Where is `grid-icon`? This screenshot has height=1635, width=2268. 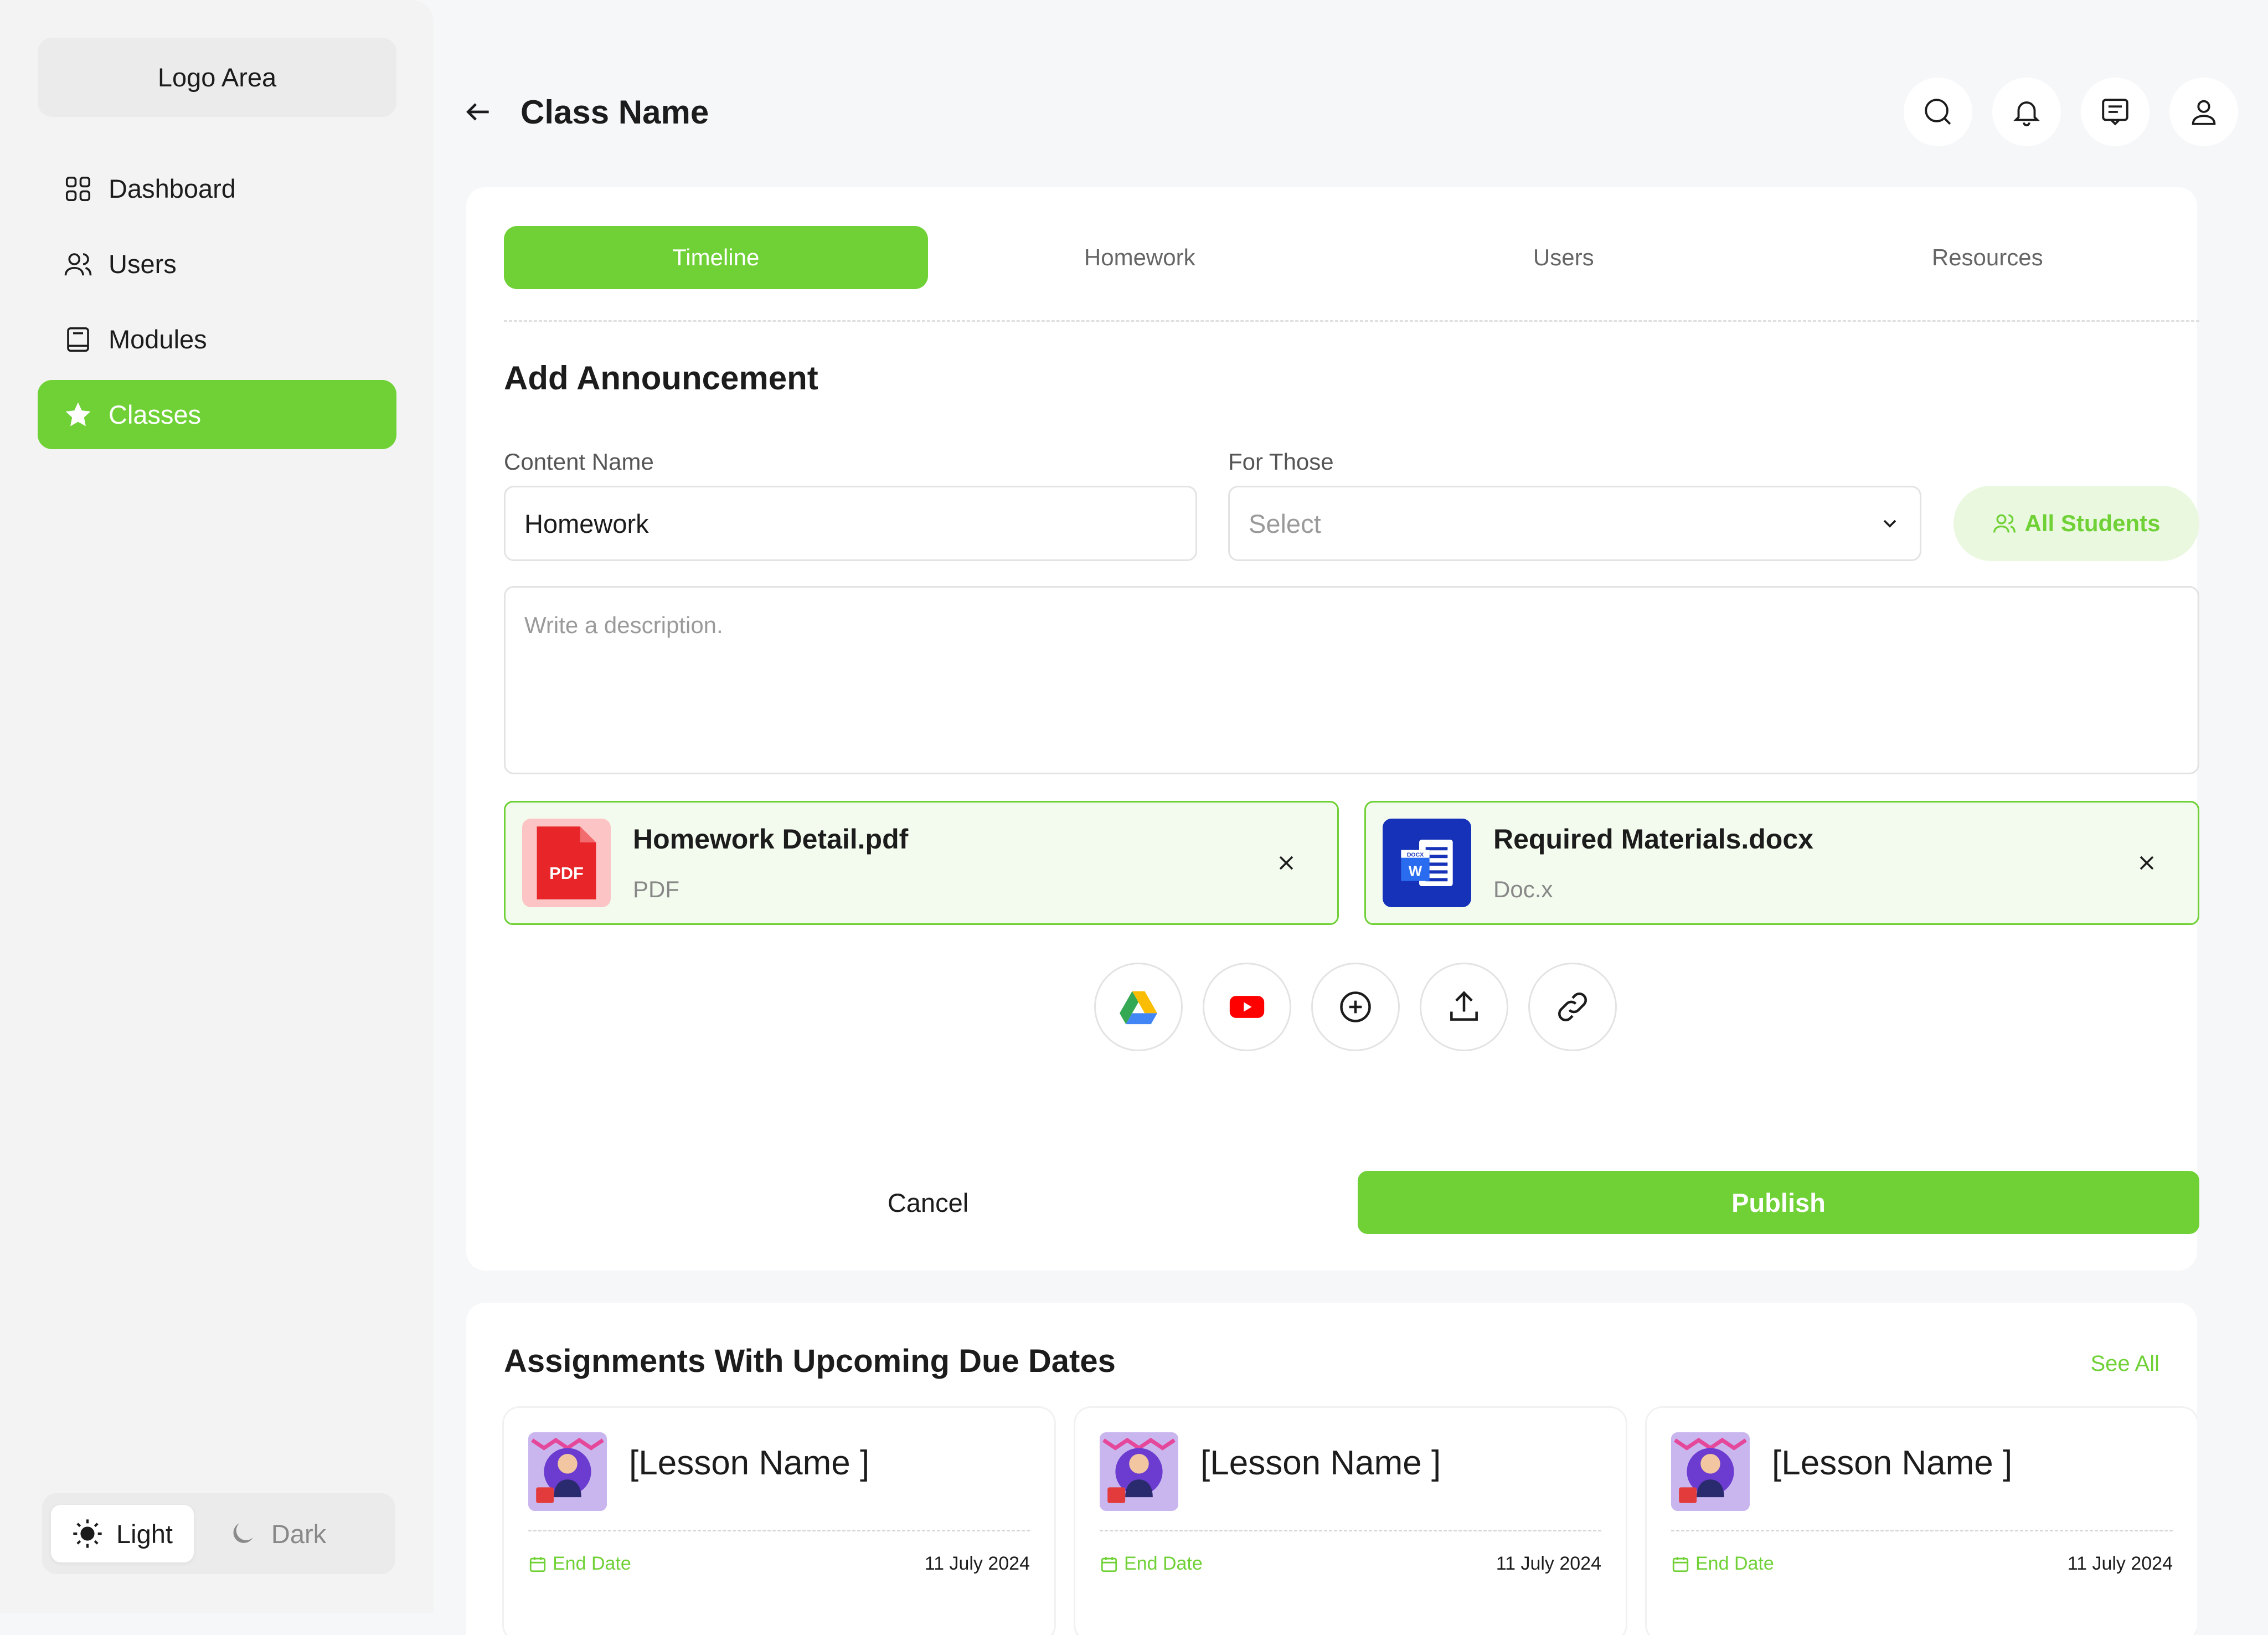
grid-icon is located at coordinates (78, 188).